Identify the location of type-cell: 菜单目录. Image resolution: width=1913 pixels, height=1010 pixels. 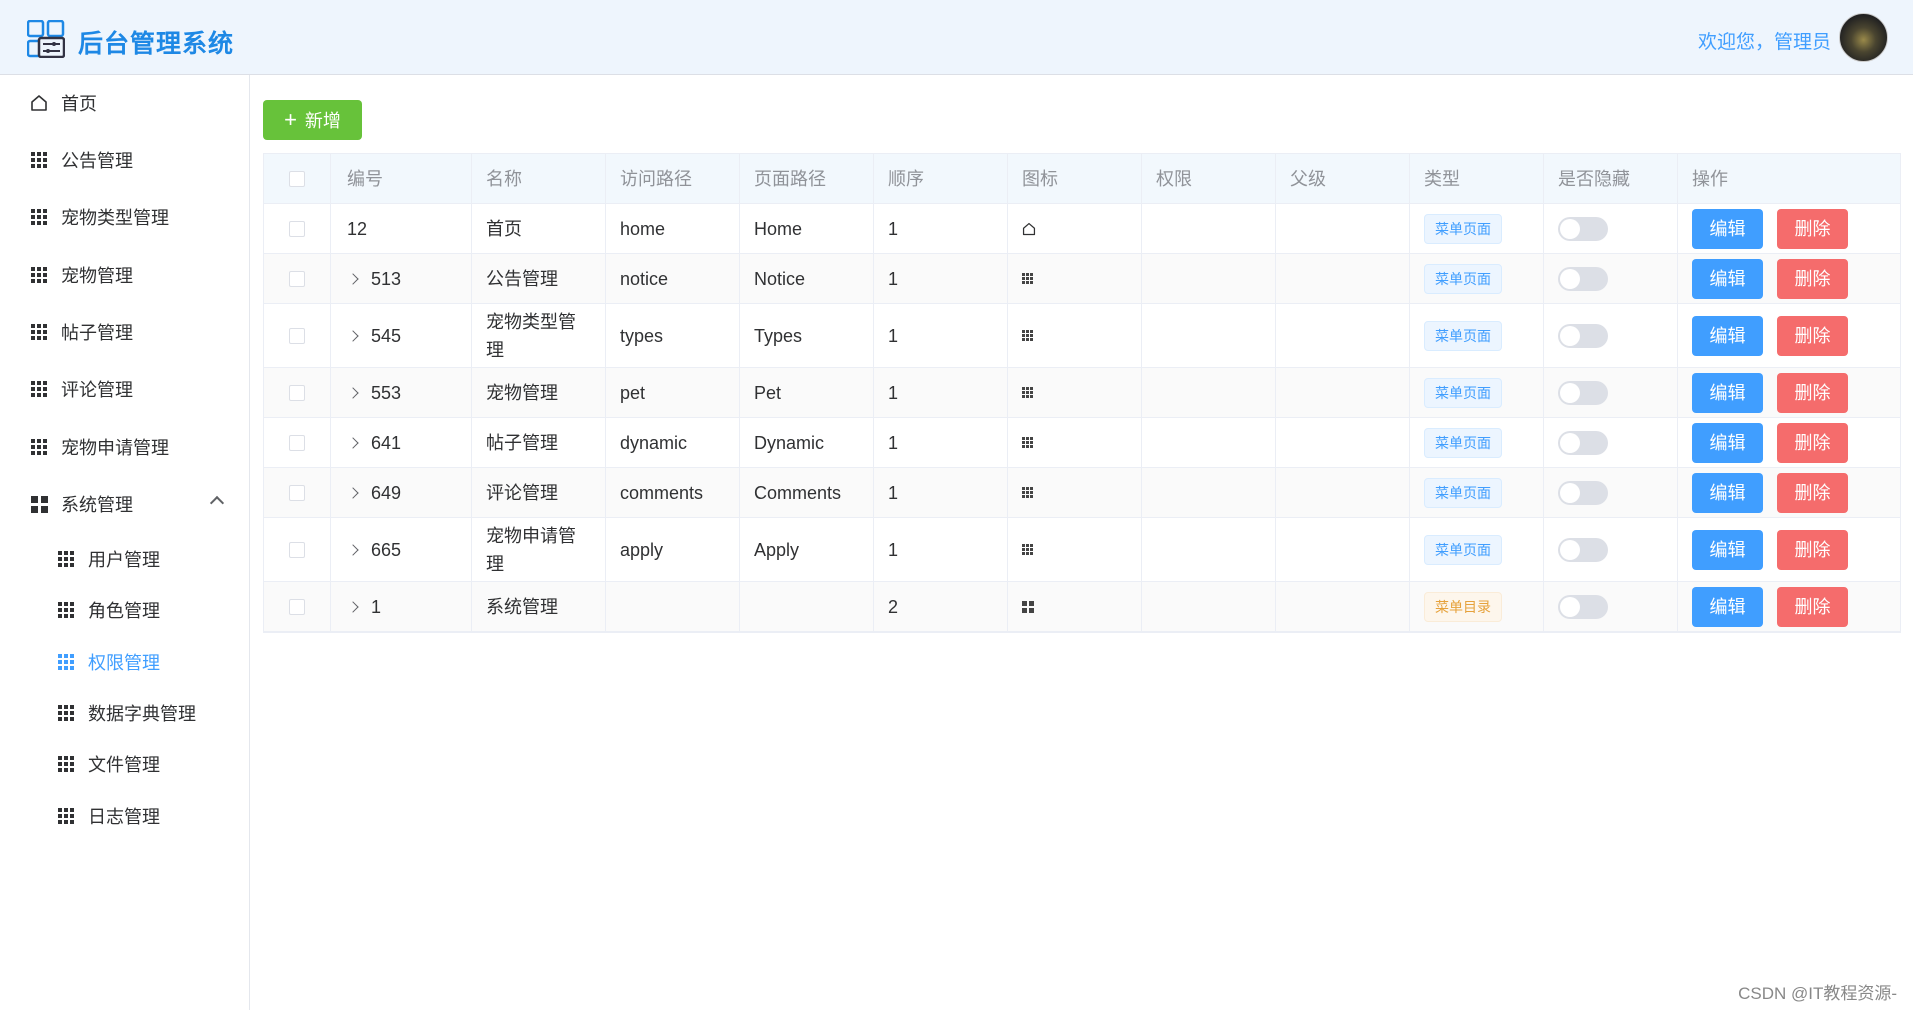
(1477, 606).